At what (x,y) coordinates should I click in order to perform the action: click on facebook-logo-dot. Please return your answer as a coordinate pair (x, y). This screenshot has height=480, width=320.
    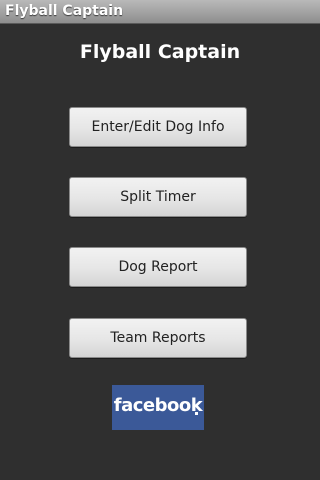
    Looking at the image, I should click on (196, 413).